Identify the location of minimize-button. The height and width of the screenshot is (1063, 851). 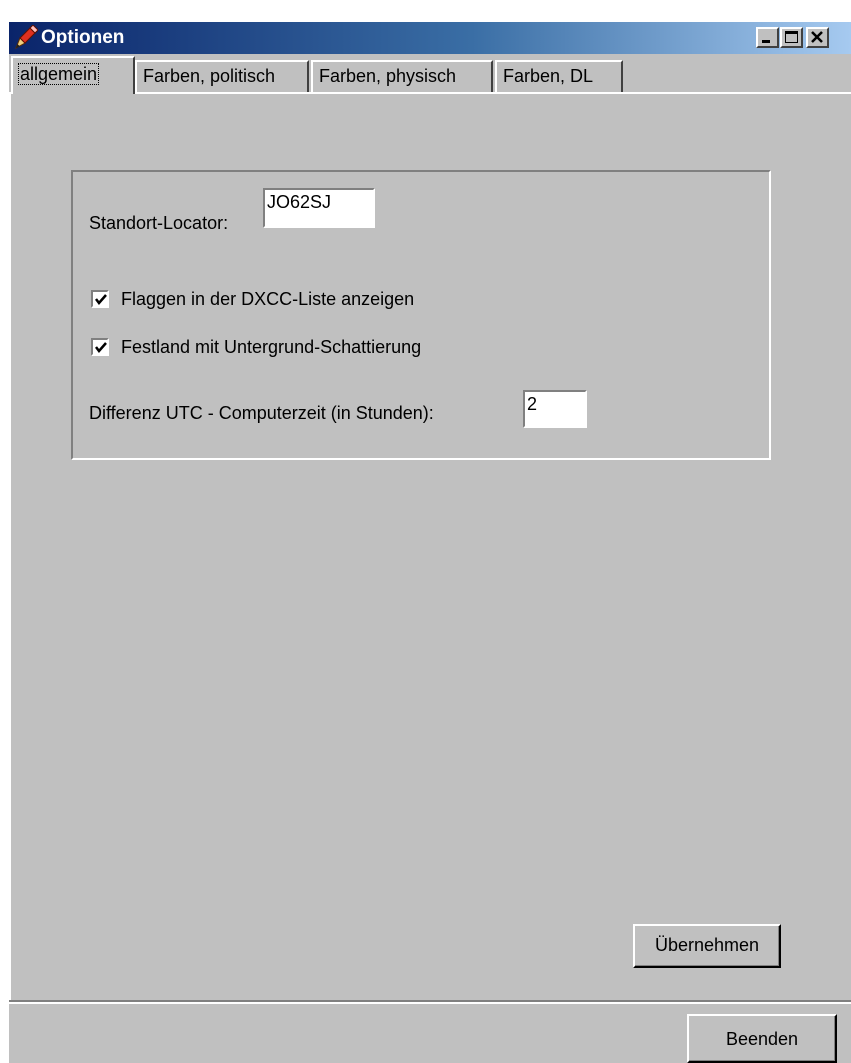
(767, 37).